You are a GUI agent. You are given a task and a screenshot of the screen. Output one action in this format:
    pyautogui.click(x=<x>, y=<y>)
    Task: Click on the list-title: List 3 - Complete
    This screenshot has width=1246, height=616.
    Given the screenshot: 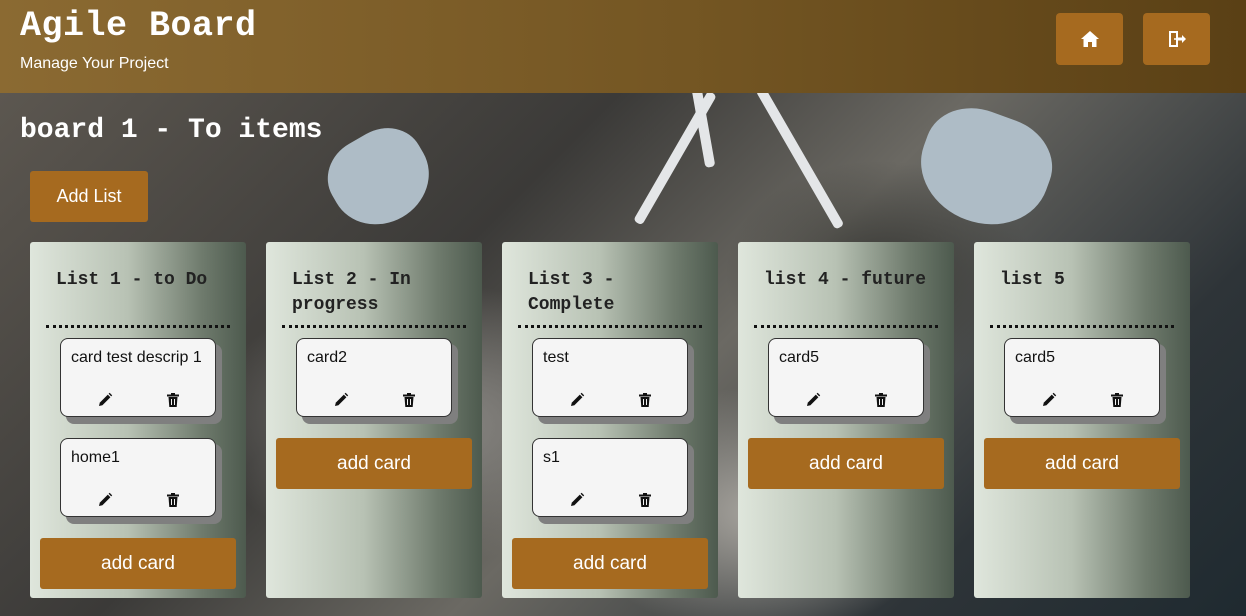 What is the action you would take?
    pyautogui.click(x=571, y=292)
    